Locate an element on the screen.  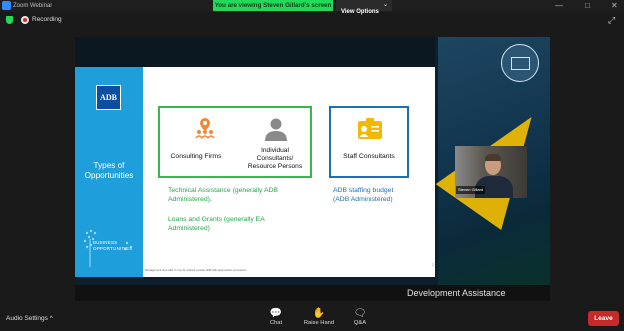
staffing-budget-text: ADB staffing budget (ADB Administered) is located at coordinates (363, 195).